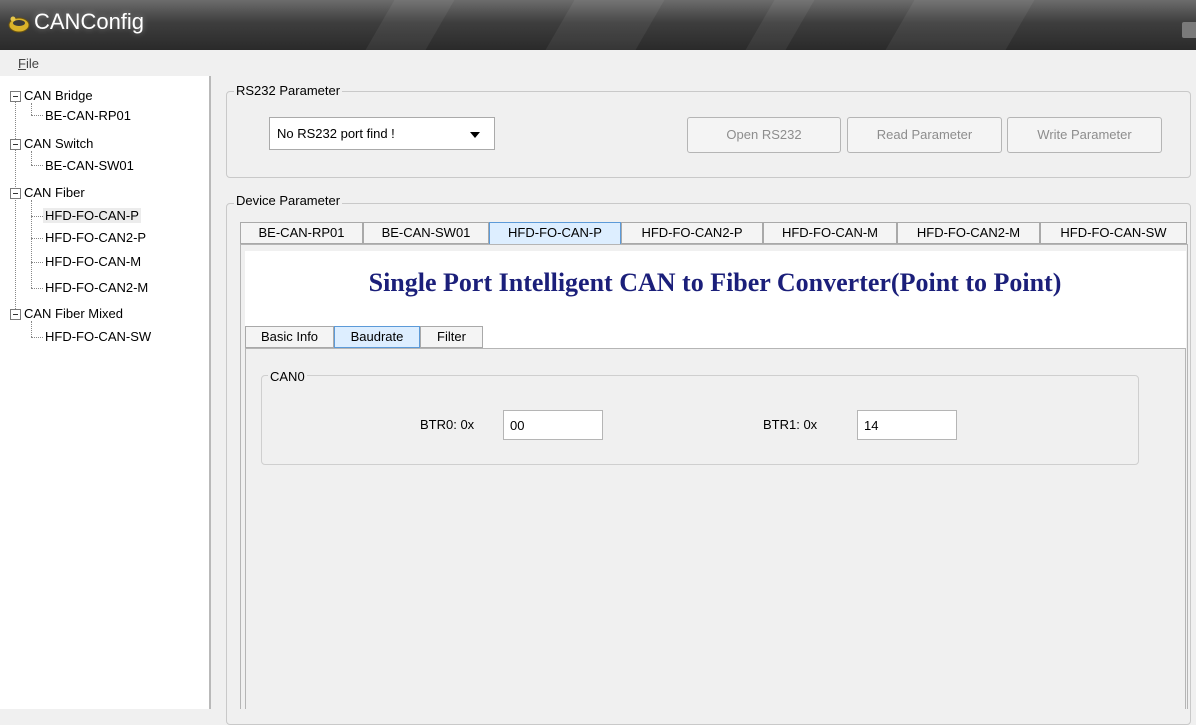 This screenshot has height=725, width=1196. I want to click on menu-bar: File, so click(598, 63).